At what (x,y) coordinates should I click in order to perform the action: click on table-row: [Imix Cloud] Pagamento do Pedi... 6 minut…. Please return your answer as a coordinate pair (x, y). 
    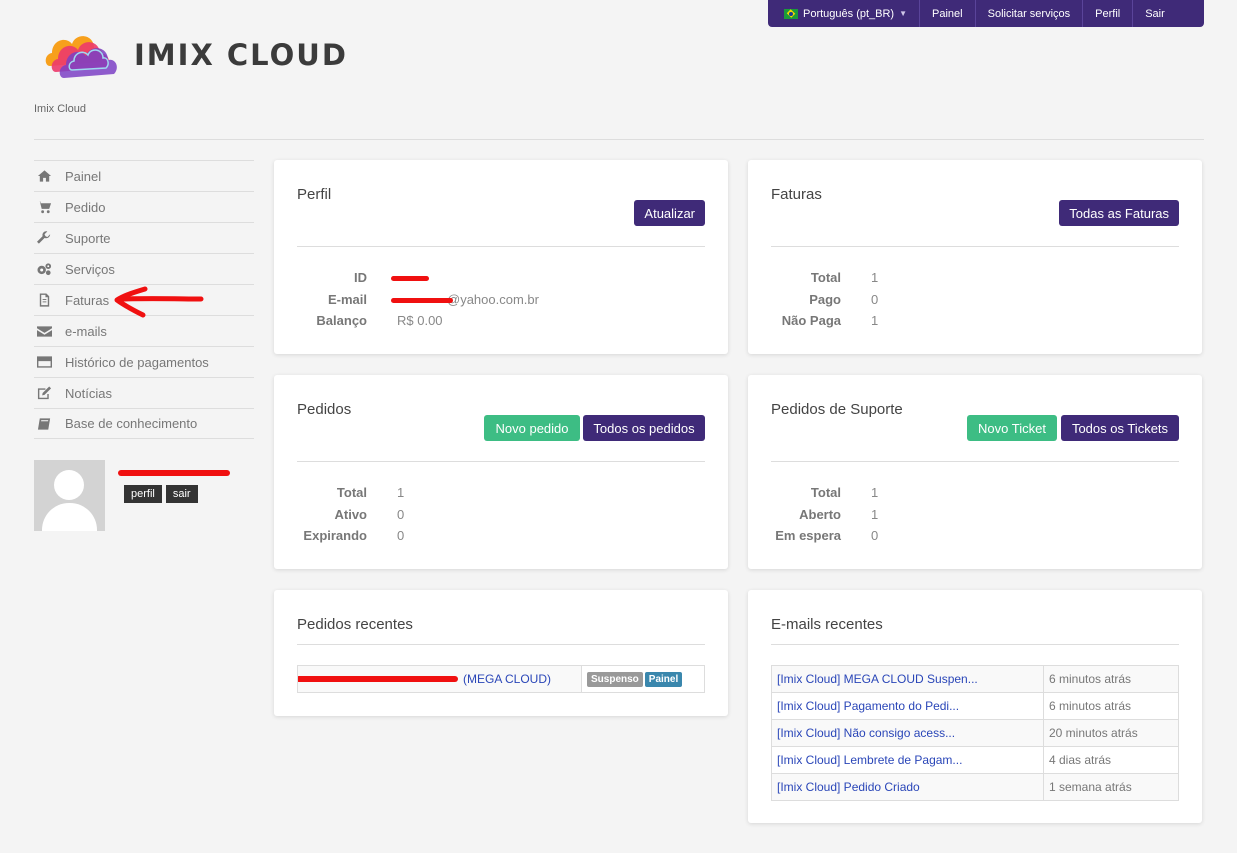
    Looking at the image, I should click on (975, 706).